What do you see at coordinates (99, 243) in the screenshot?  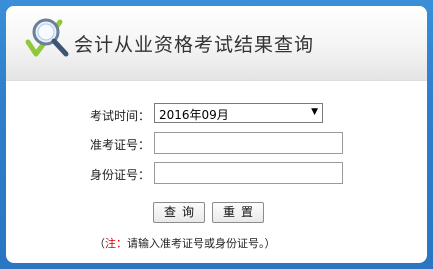 I see `note-open-paren: （` at bounding box center [99, 243].